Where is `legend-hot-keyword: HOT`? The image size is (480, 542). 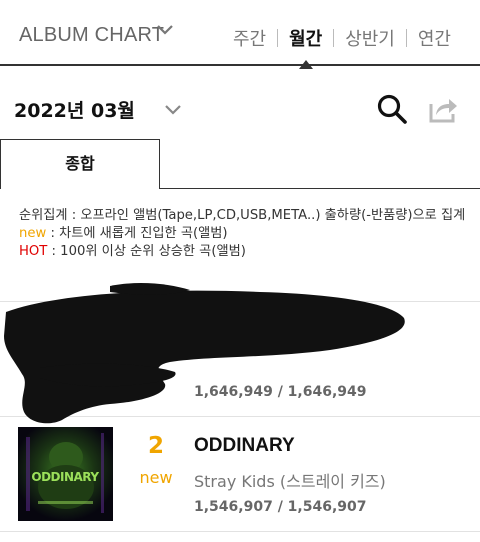
legend-hot-keyword: HOT is located at coordinates (33, 251).